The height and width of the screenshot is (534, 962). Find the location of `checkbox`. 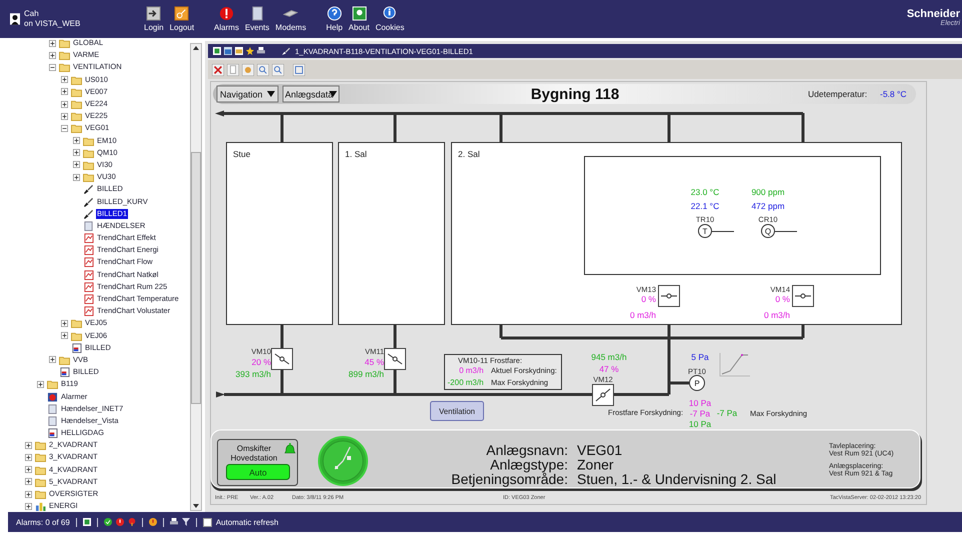

checkbox is located at coordinates (207, 522).